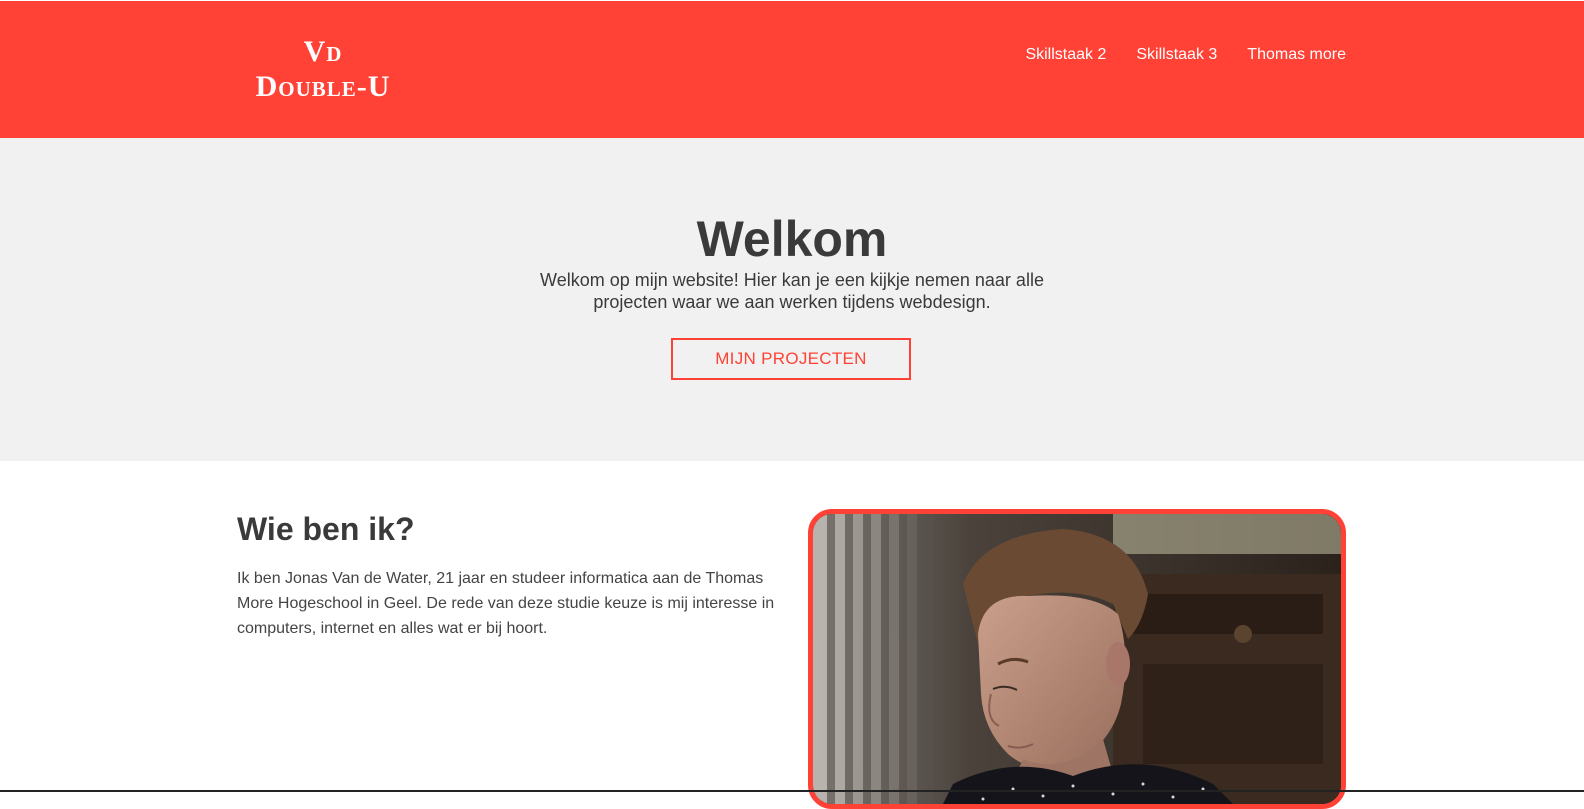 This screenshot has width=1584, height=809. Describe the element at coordinates (323, 51) in the screenshot. I see `logo-line-1: Vd` at that location.